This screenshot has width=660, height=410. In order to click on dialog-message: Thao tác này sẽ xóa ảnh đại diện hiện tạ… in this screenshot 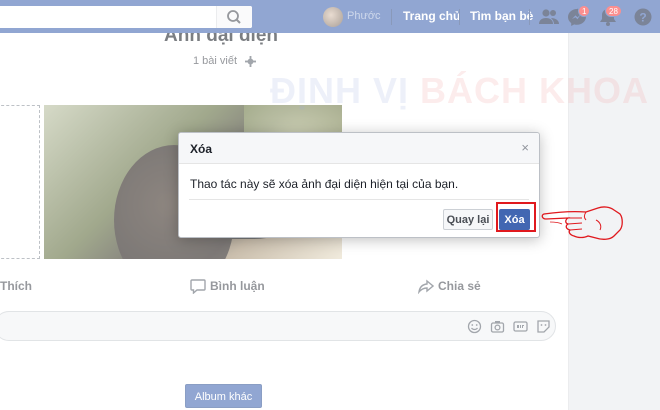, I will do `click(324, 184)`.